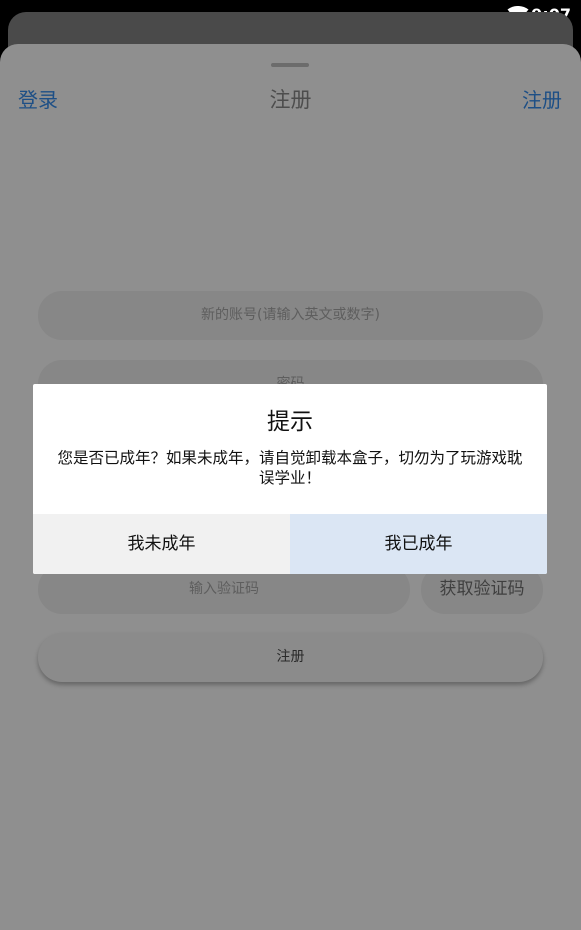 The image size is (581, 930). Describe the element at coordinates (290, 468) in the screenshot. I see `dialog-message: 您是否已成年？如果未成年，请自觉卸载本盒子，切勿为了玩游戏耽误学业！` at that location.